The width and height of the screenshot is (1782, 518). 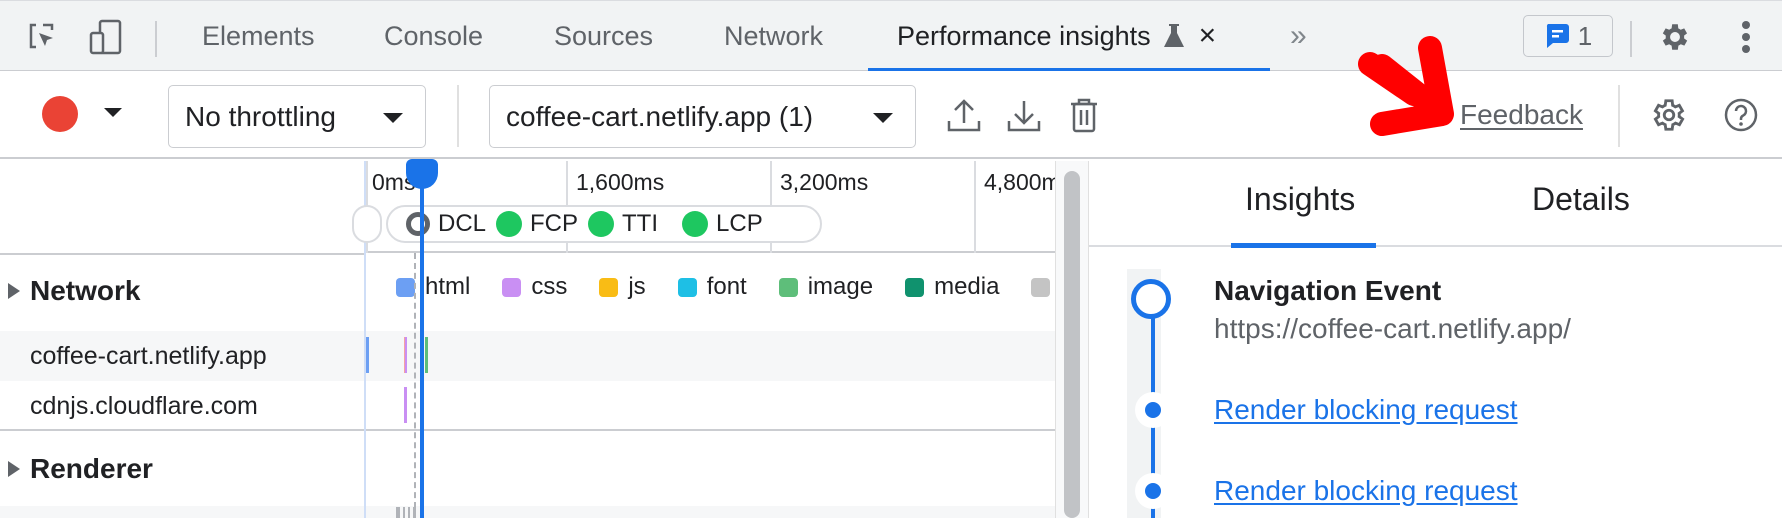 I want to click on network-row: coffee-cart.netlify.app, so click(x=182, y=356).